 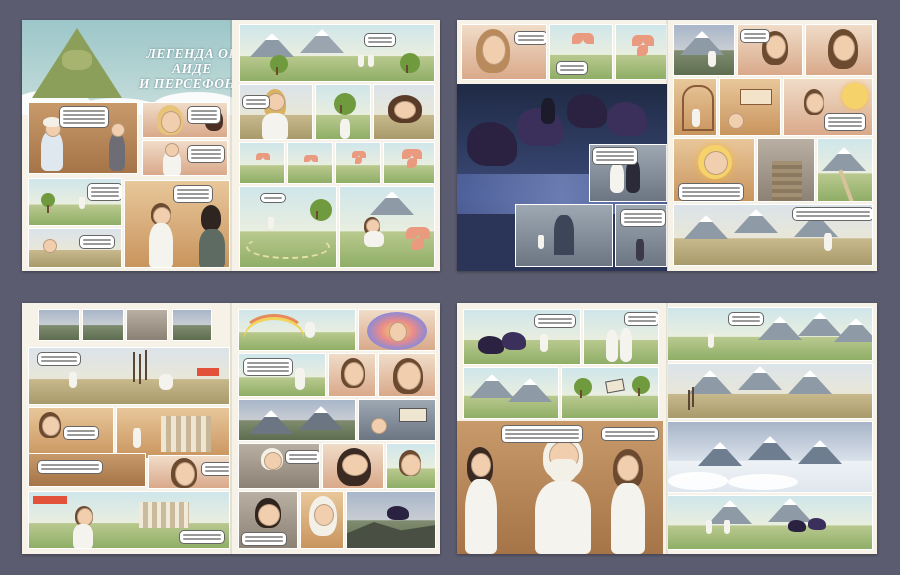 What do you see at coordinates (189, 61) in the screenshot?
I see `book-title-line-1: ЛЕГЕНДА ОБ АИДЕ` at bounding box center [189, 61].